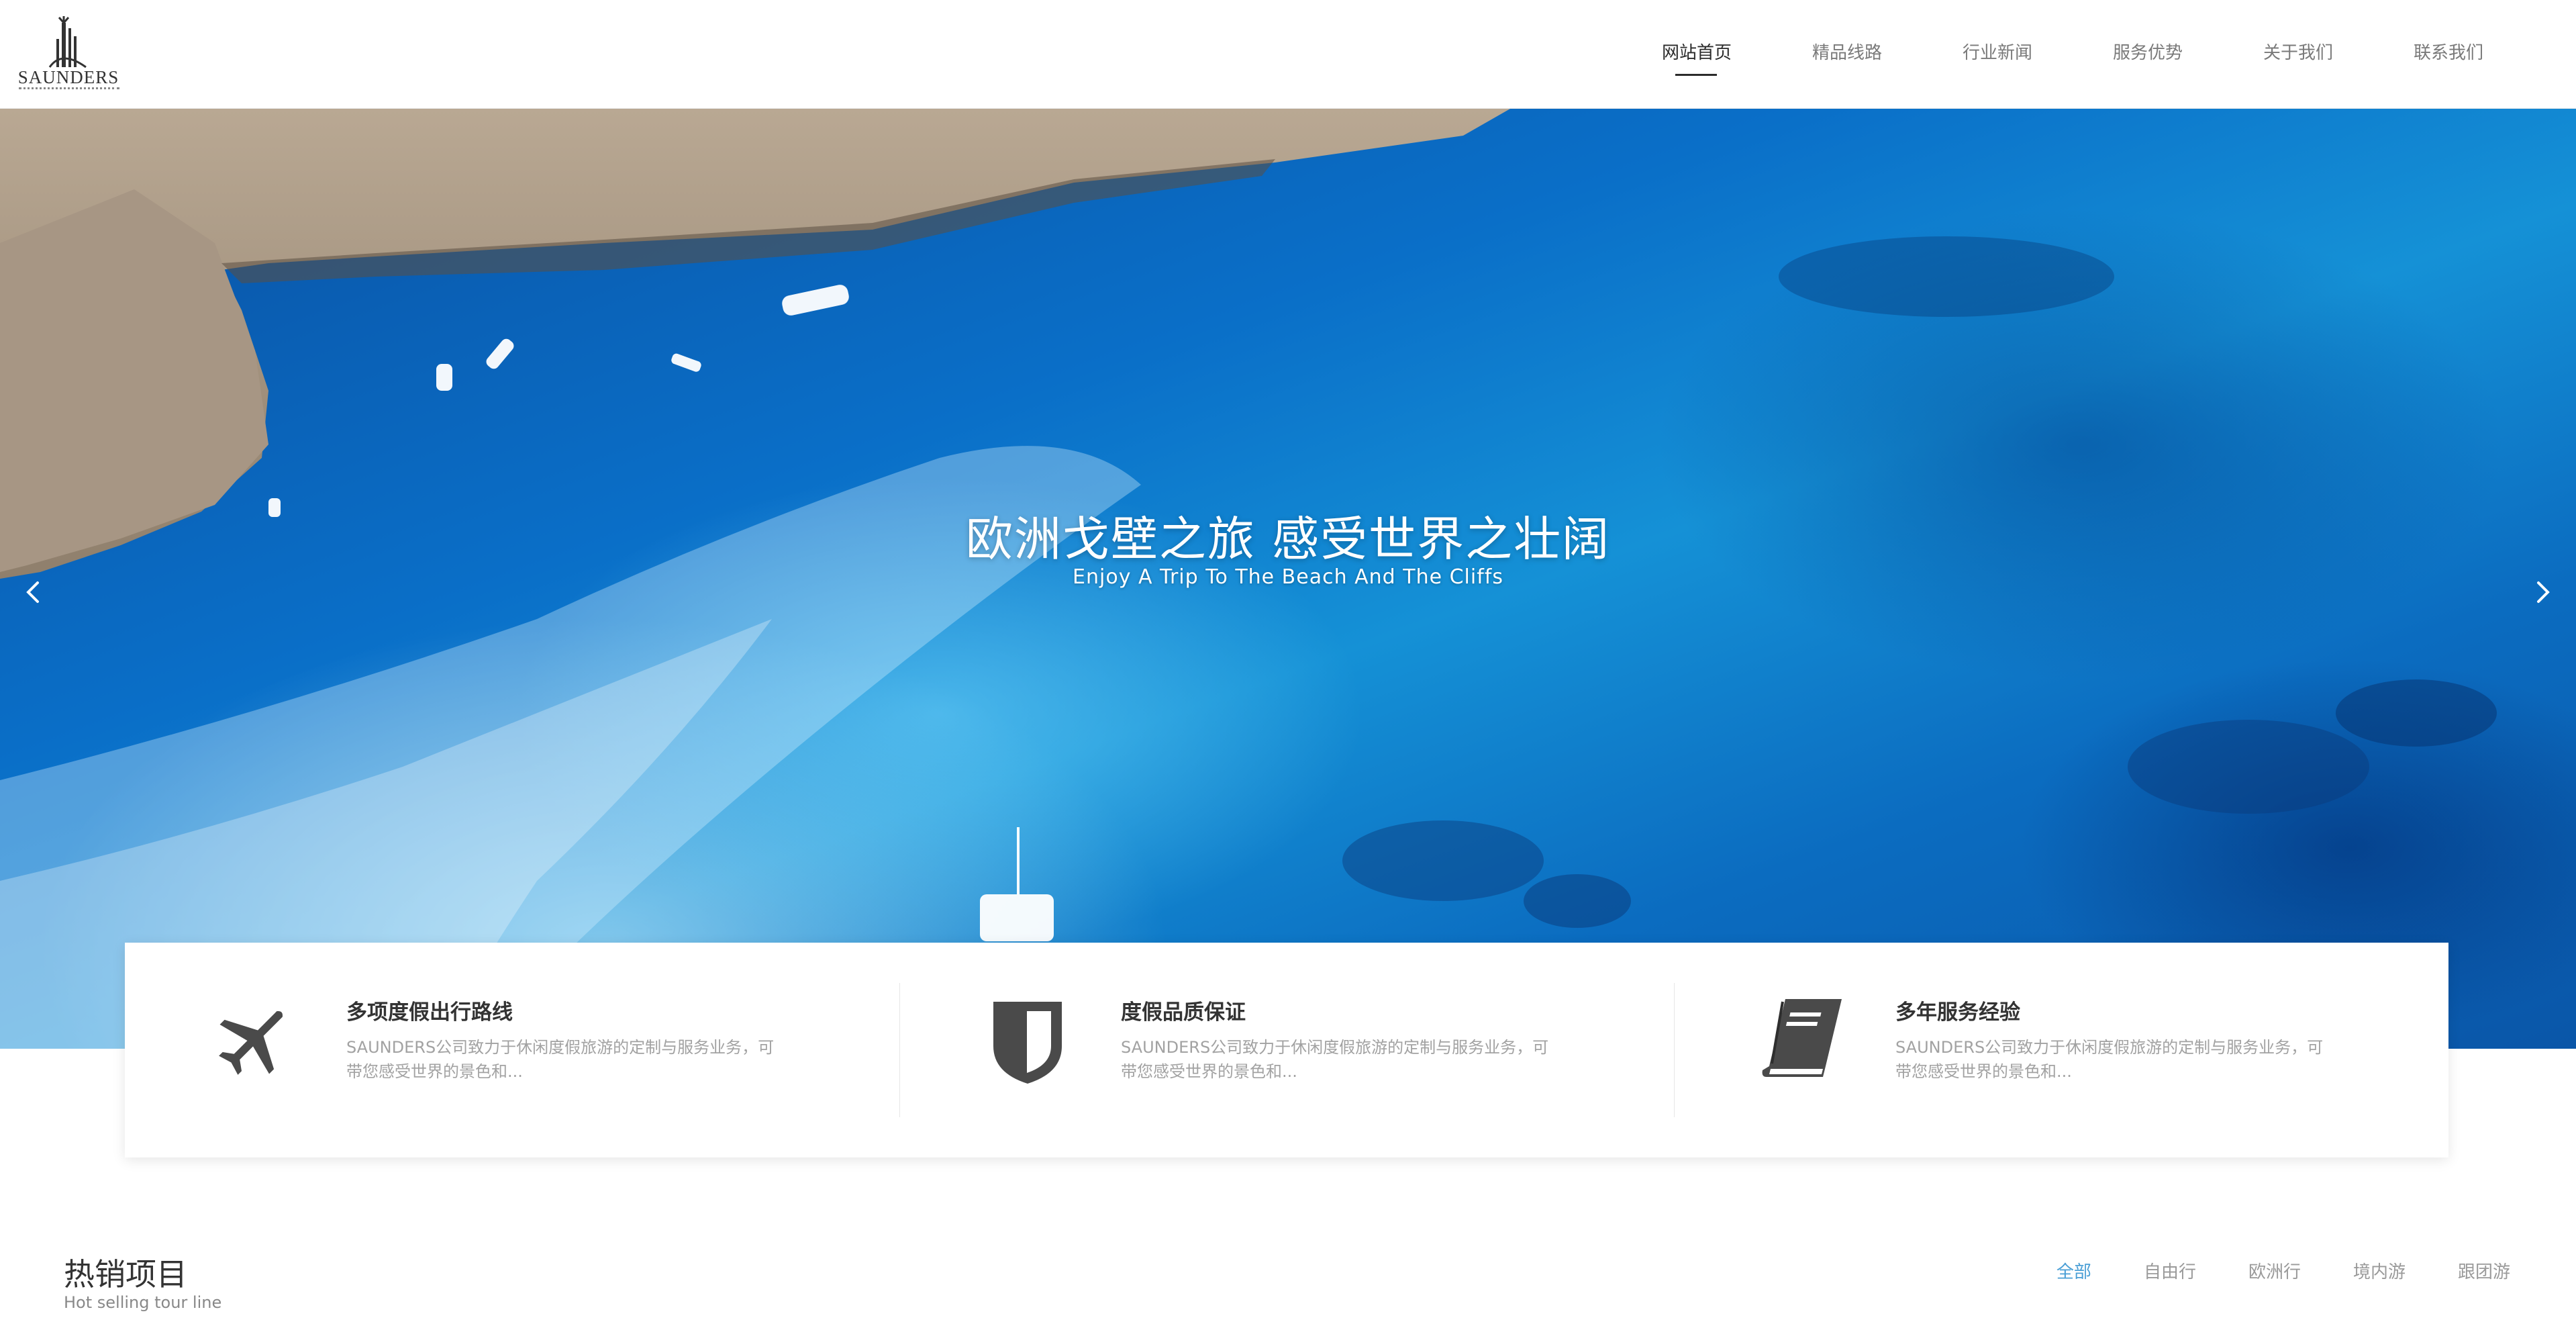 Image resolution: width=2576 pixels, height=1324 pixels. Describe the element at coordinates (1997, 59) in the screenshot. I see `nav-item-news: 行业新闻` at that location.